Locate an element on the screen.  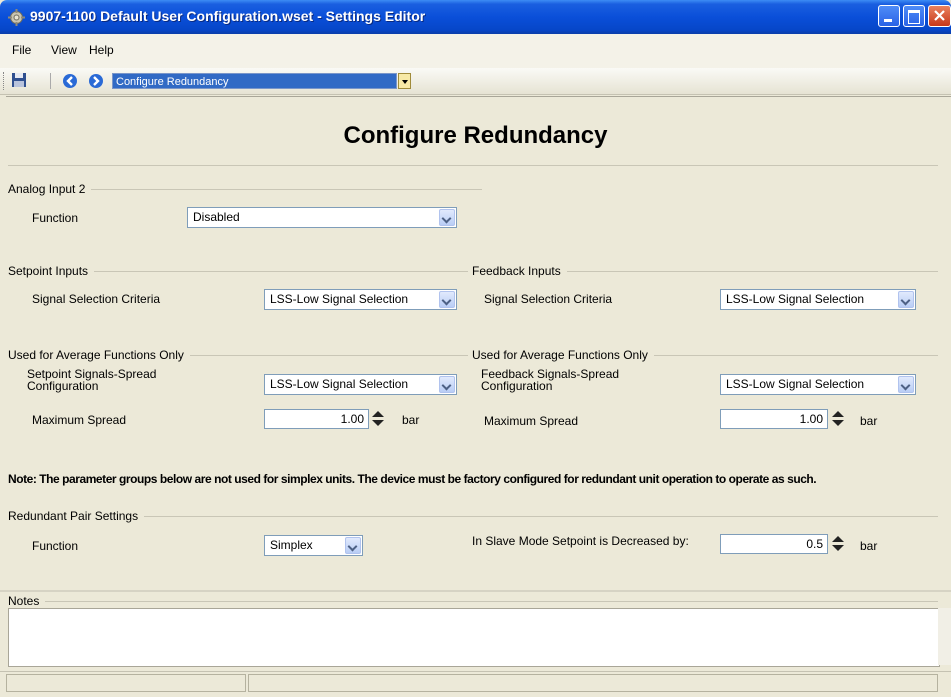
notes-scrollbar is located at coordinates (944, 636).